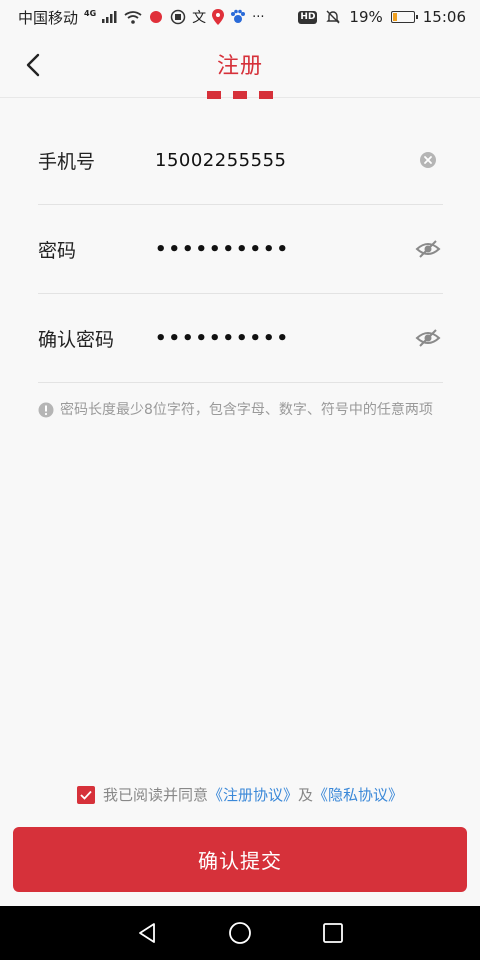 The image size is (480, 960). Describe the element at coordinates (110, 17) in the screenshot. I see `signal-icon` at that location.